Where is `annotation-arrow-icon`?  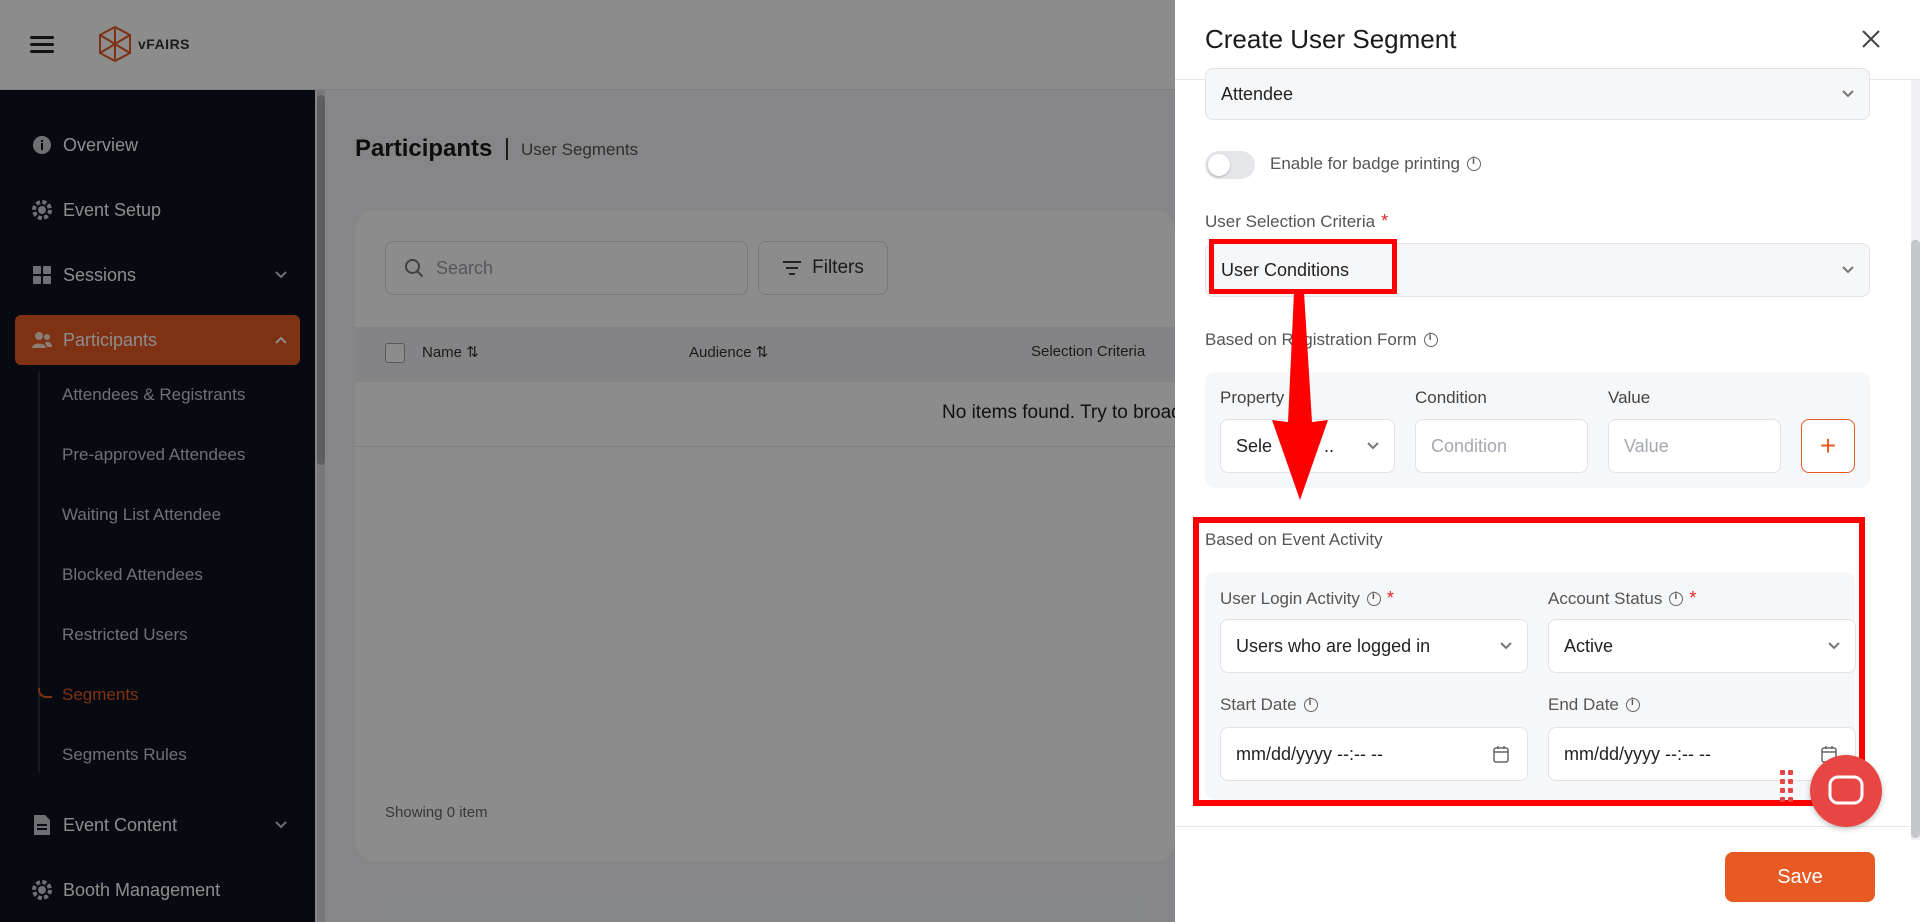
annotation-arrow-icon is located at coordinates (1300, 396).